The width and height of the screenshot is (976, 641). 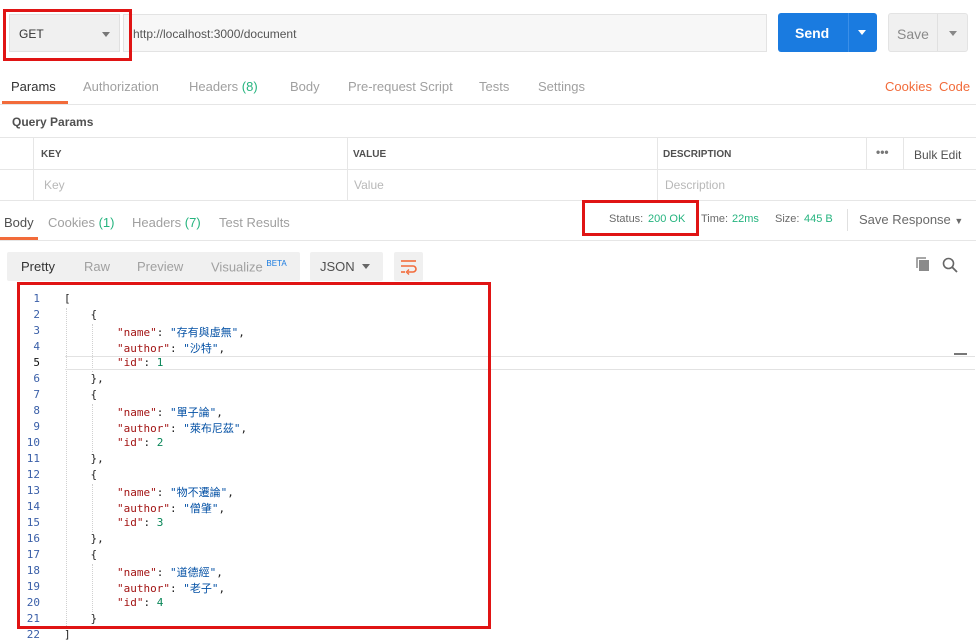 I want to click on line-number: 10, so click(x=33, y=442).